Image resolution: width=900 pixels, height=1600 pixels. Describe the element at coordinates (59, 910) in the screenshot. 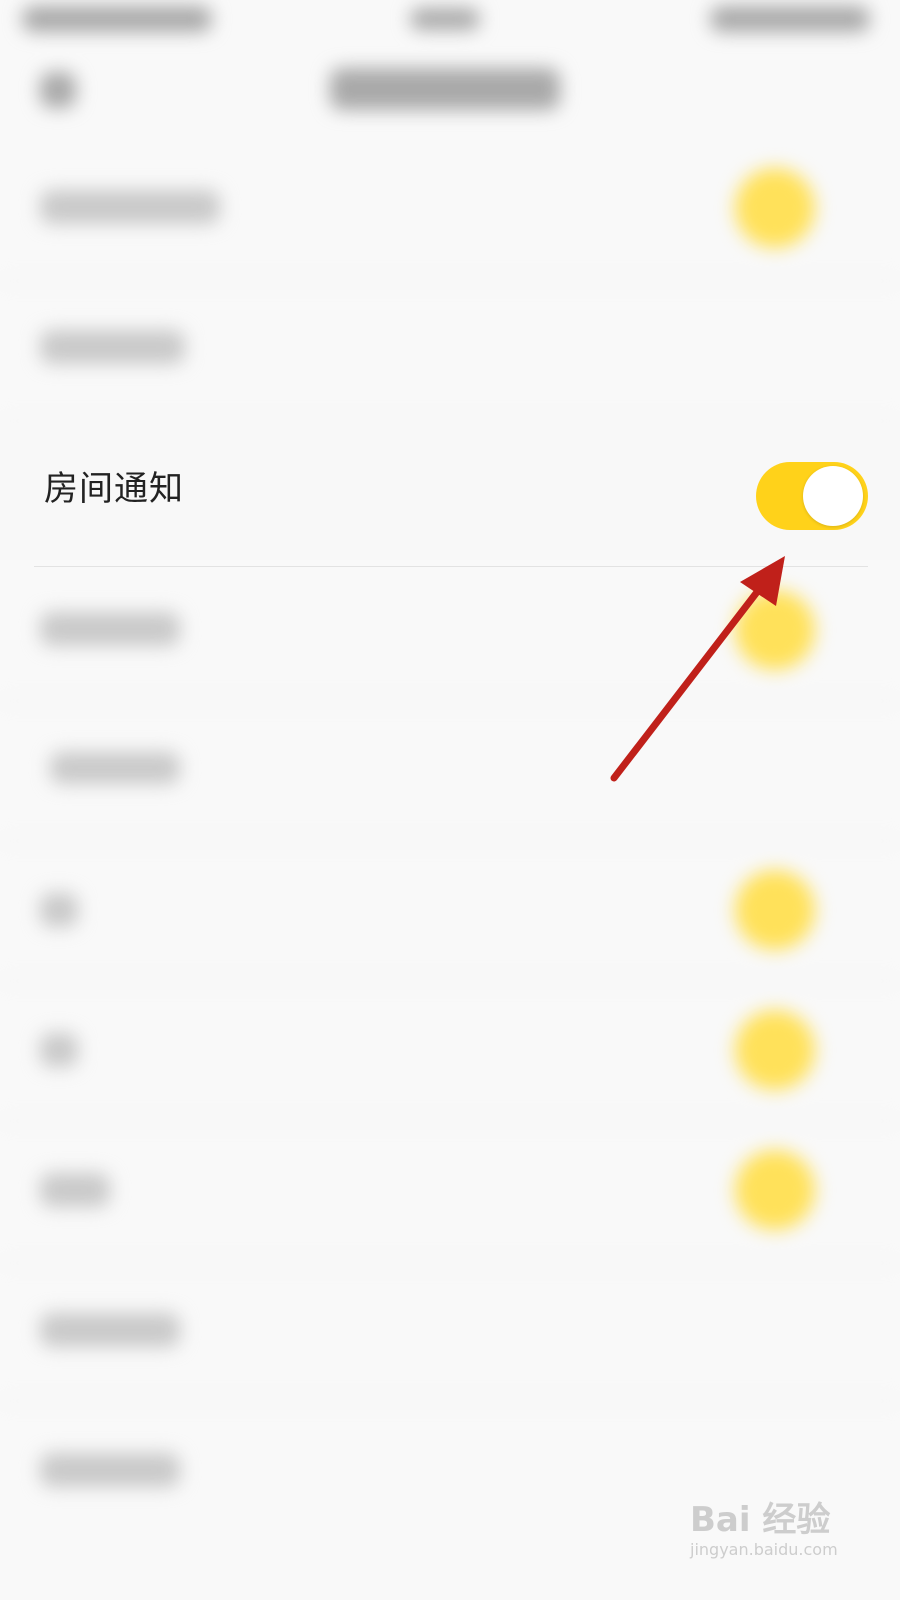

I see `setting-row-6-label` at that location.